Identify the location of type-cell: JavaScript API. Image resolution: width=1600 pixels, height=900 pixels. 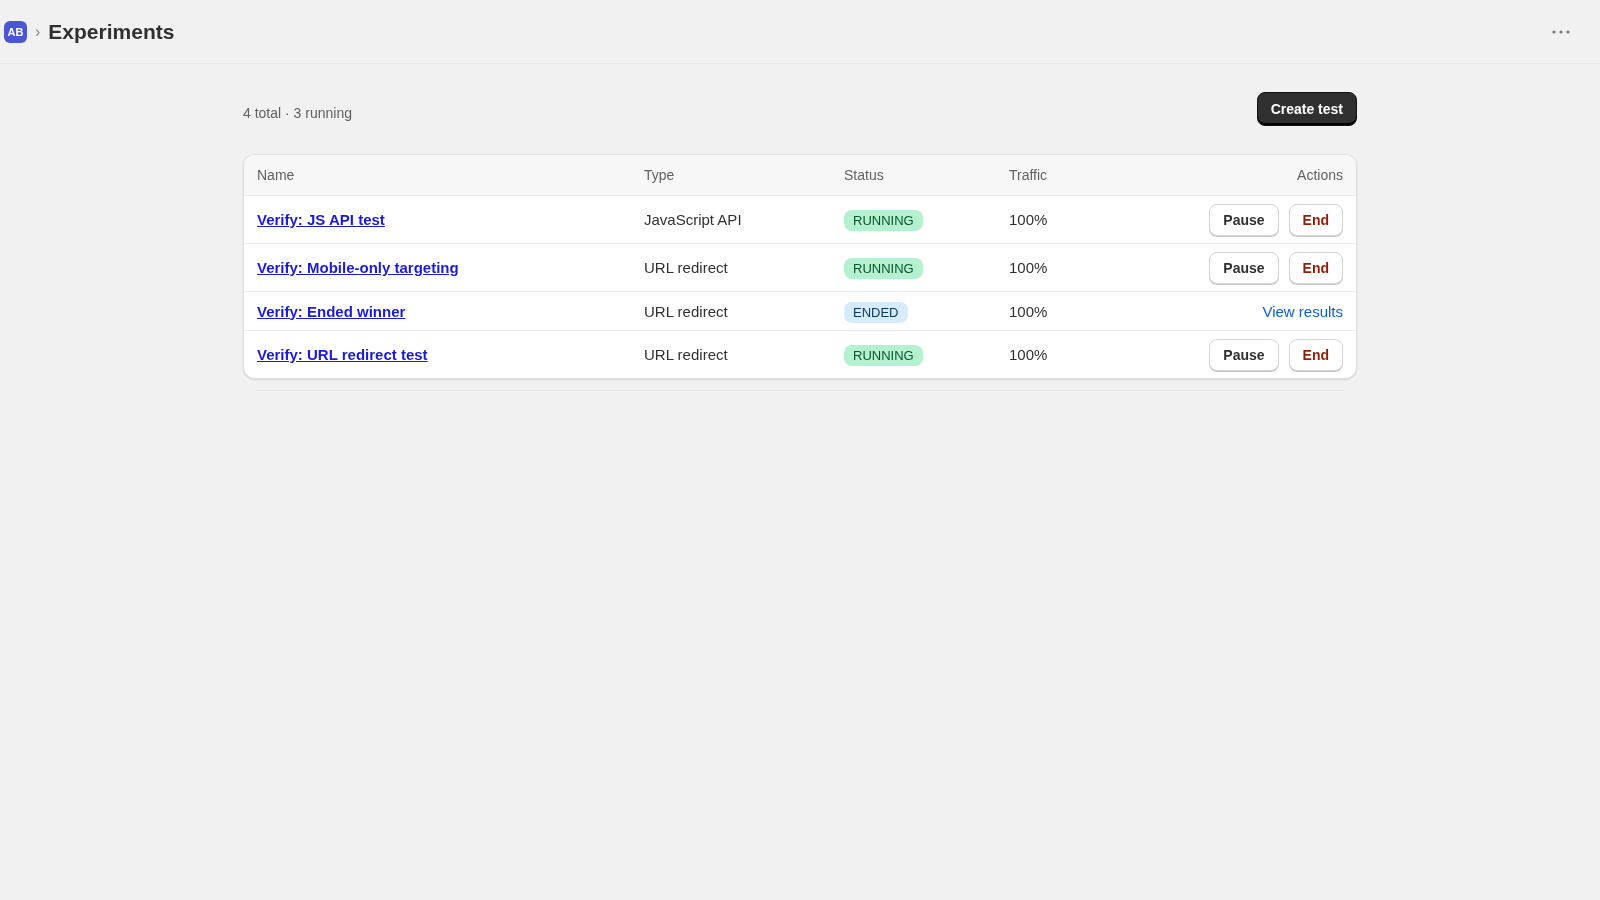
(693, 219).